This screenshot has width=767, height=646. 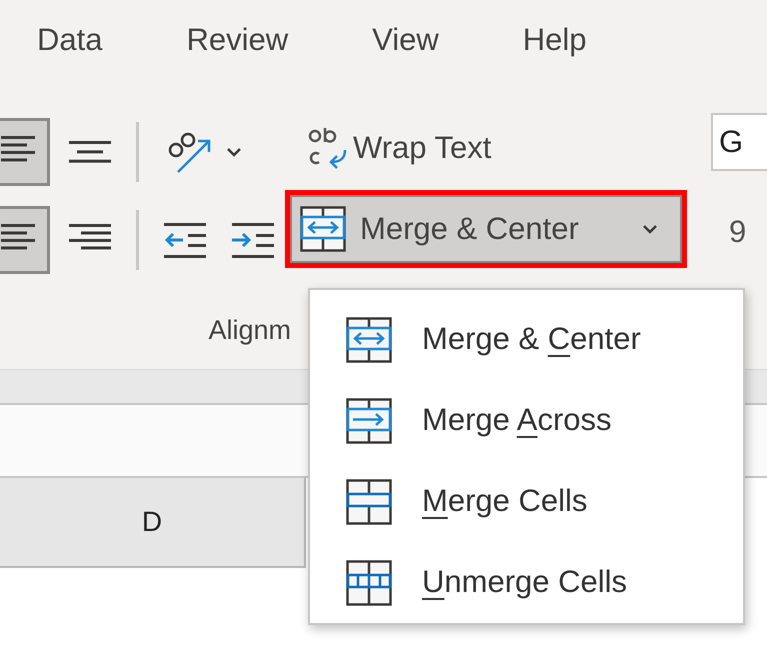 I want to click on wrap-text-icon, so click(x=328, y=148).